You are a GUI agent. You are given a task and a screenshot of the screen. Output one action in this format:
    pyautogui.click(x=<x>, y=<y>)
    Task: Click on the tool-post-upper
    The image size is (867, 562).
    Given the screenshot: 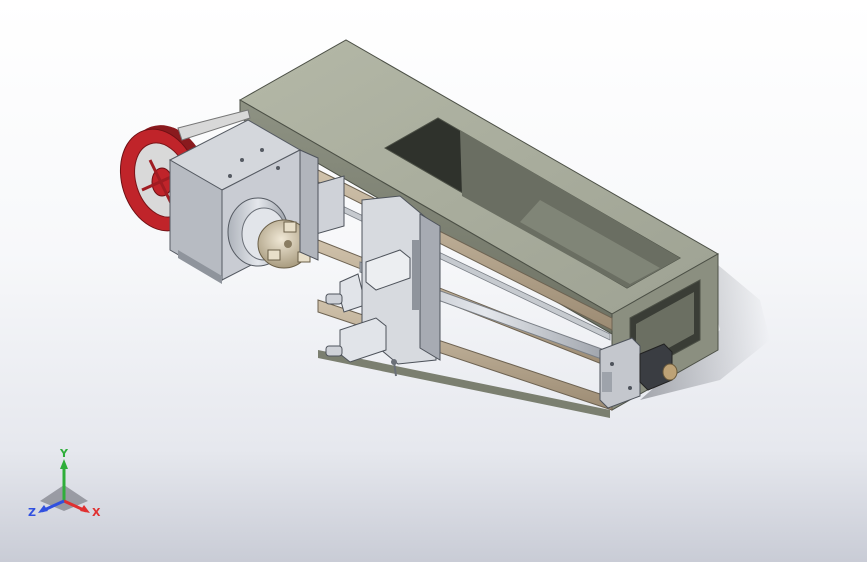 What is the action you would take?
    pyautogui.click(x=351, y=293)
    